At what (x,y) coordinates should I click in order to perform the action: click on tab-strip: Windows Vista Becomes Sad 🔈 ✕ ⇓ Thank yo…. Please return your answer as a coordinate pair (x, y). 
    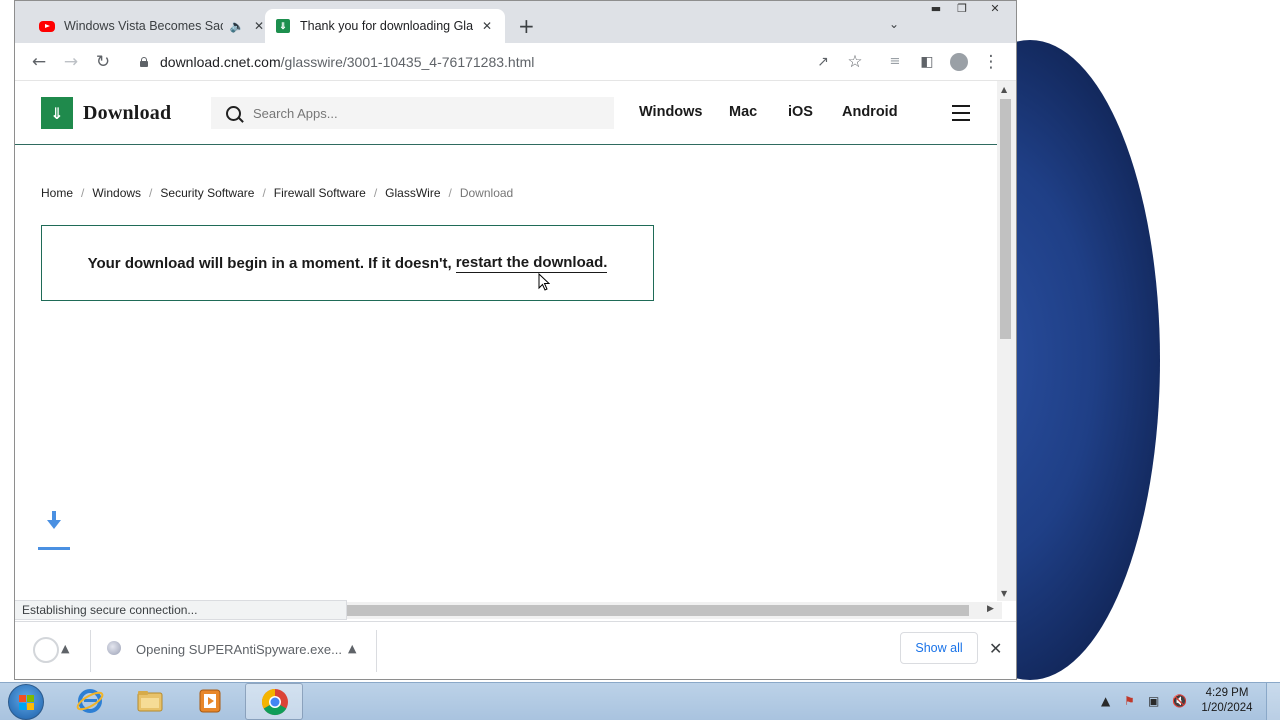
    Looking at the image, I should click on (515, 22).